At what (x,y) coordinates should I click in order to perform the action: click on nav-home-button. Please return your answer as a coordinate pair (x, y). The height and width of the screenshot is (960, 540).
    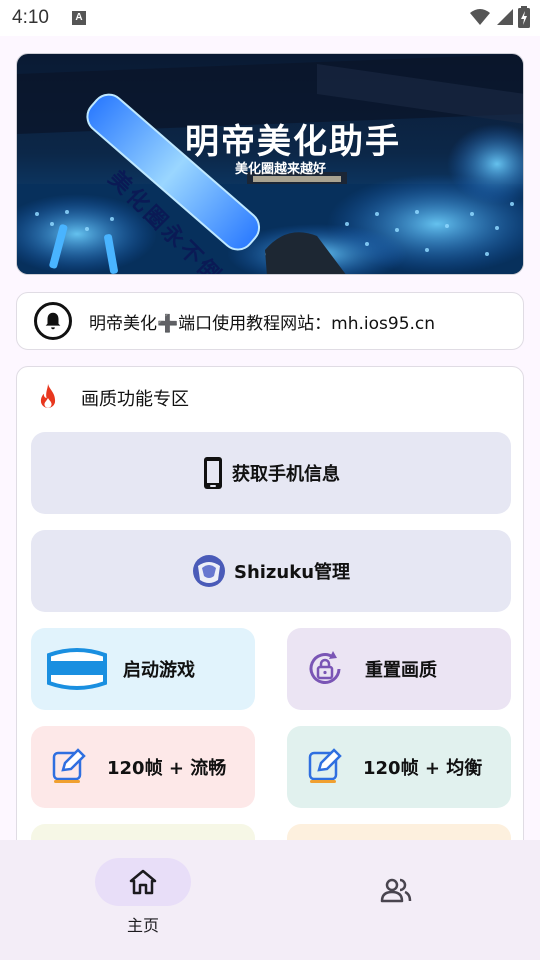
    Looking at the image, I should click on (143, 882).